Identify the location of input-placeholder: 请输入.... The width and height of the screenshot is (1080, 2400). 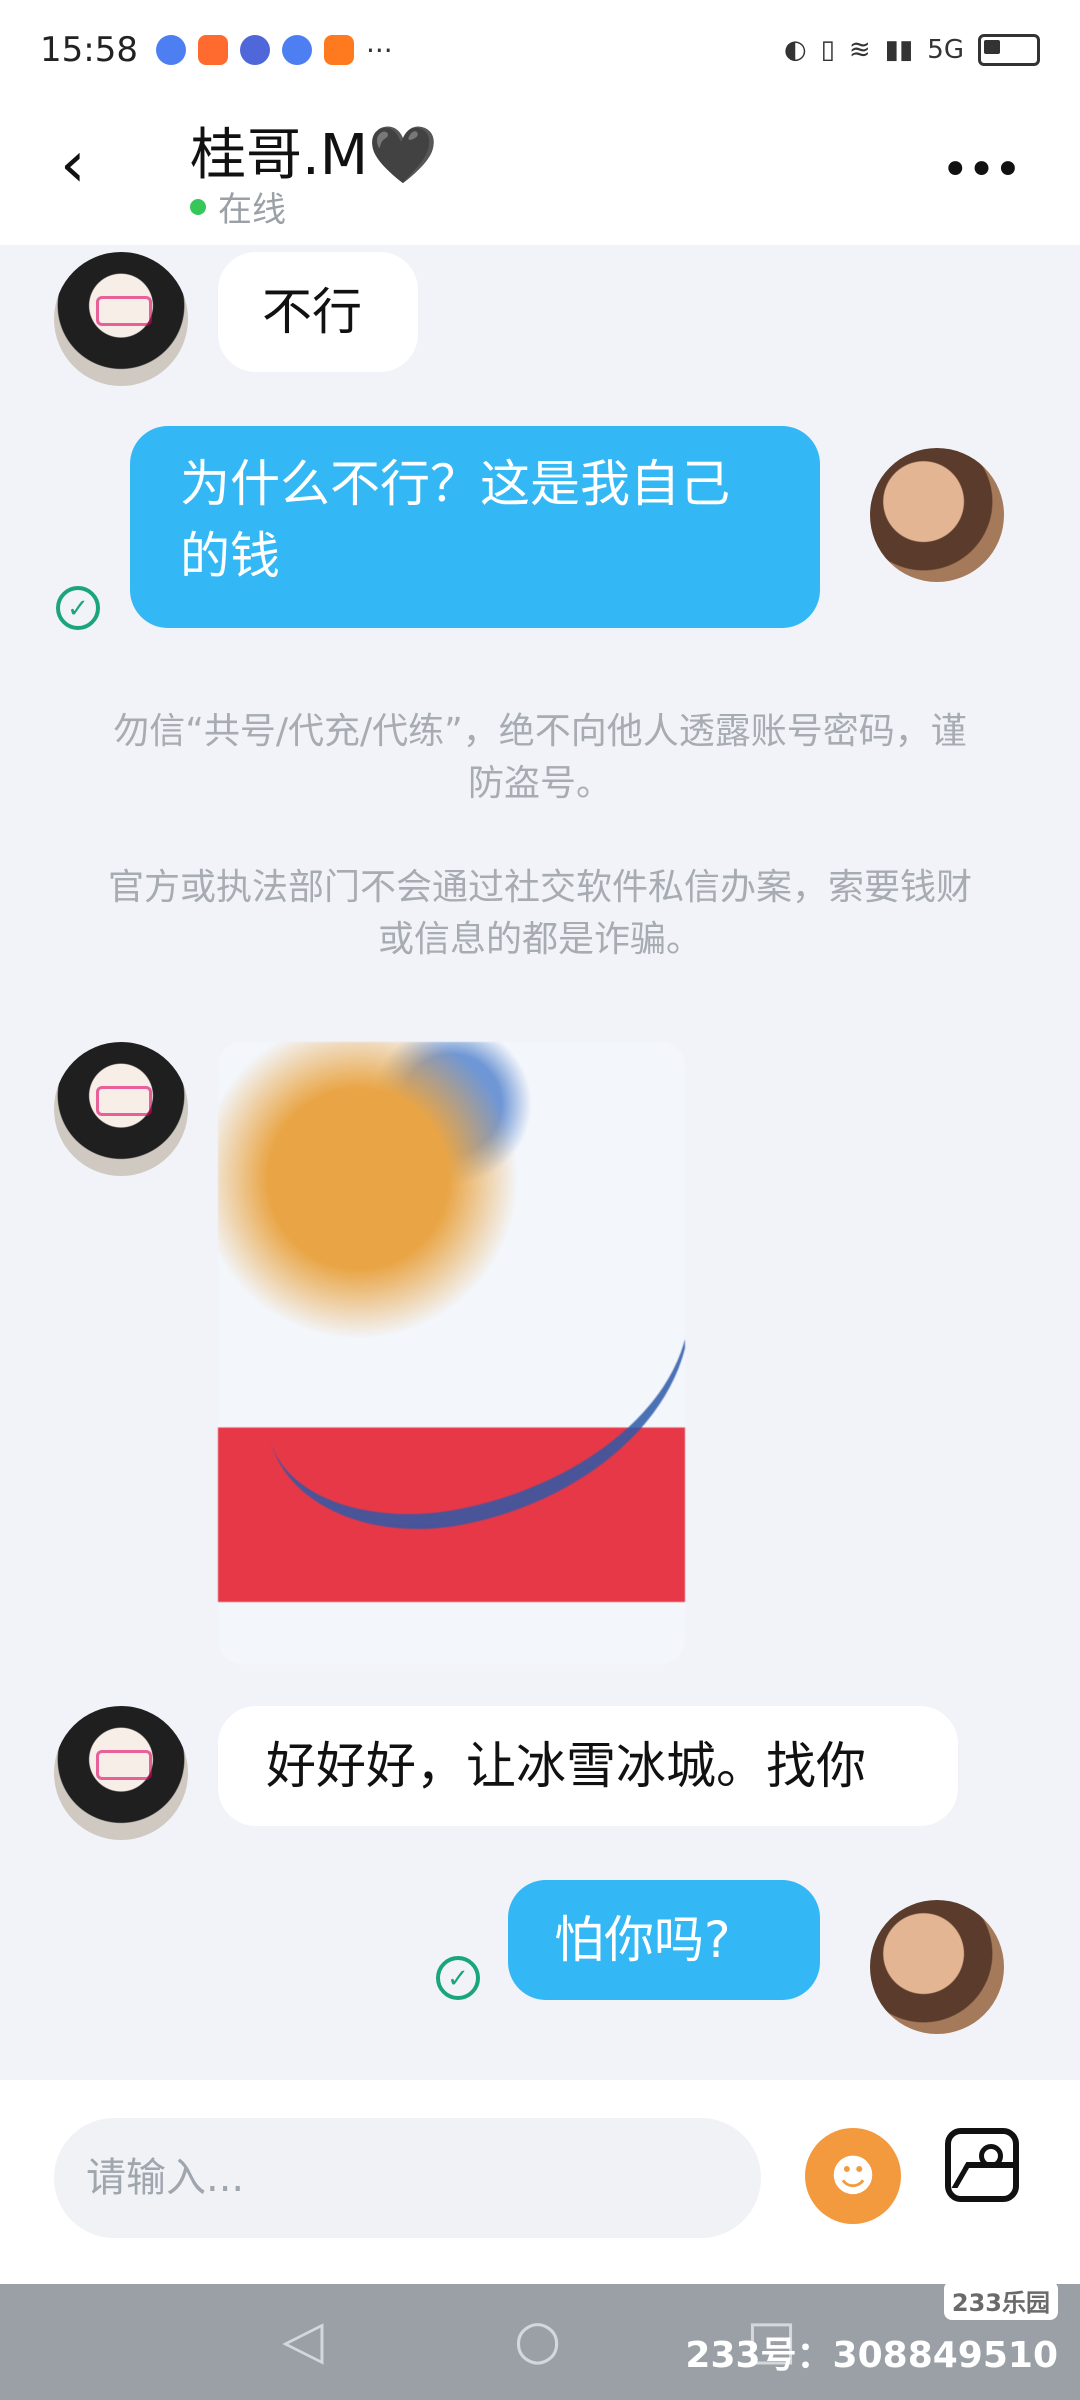
(165, 2178).